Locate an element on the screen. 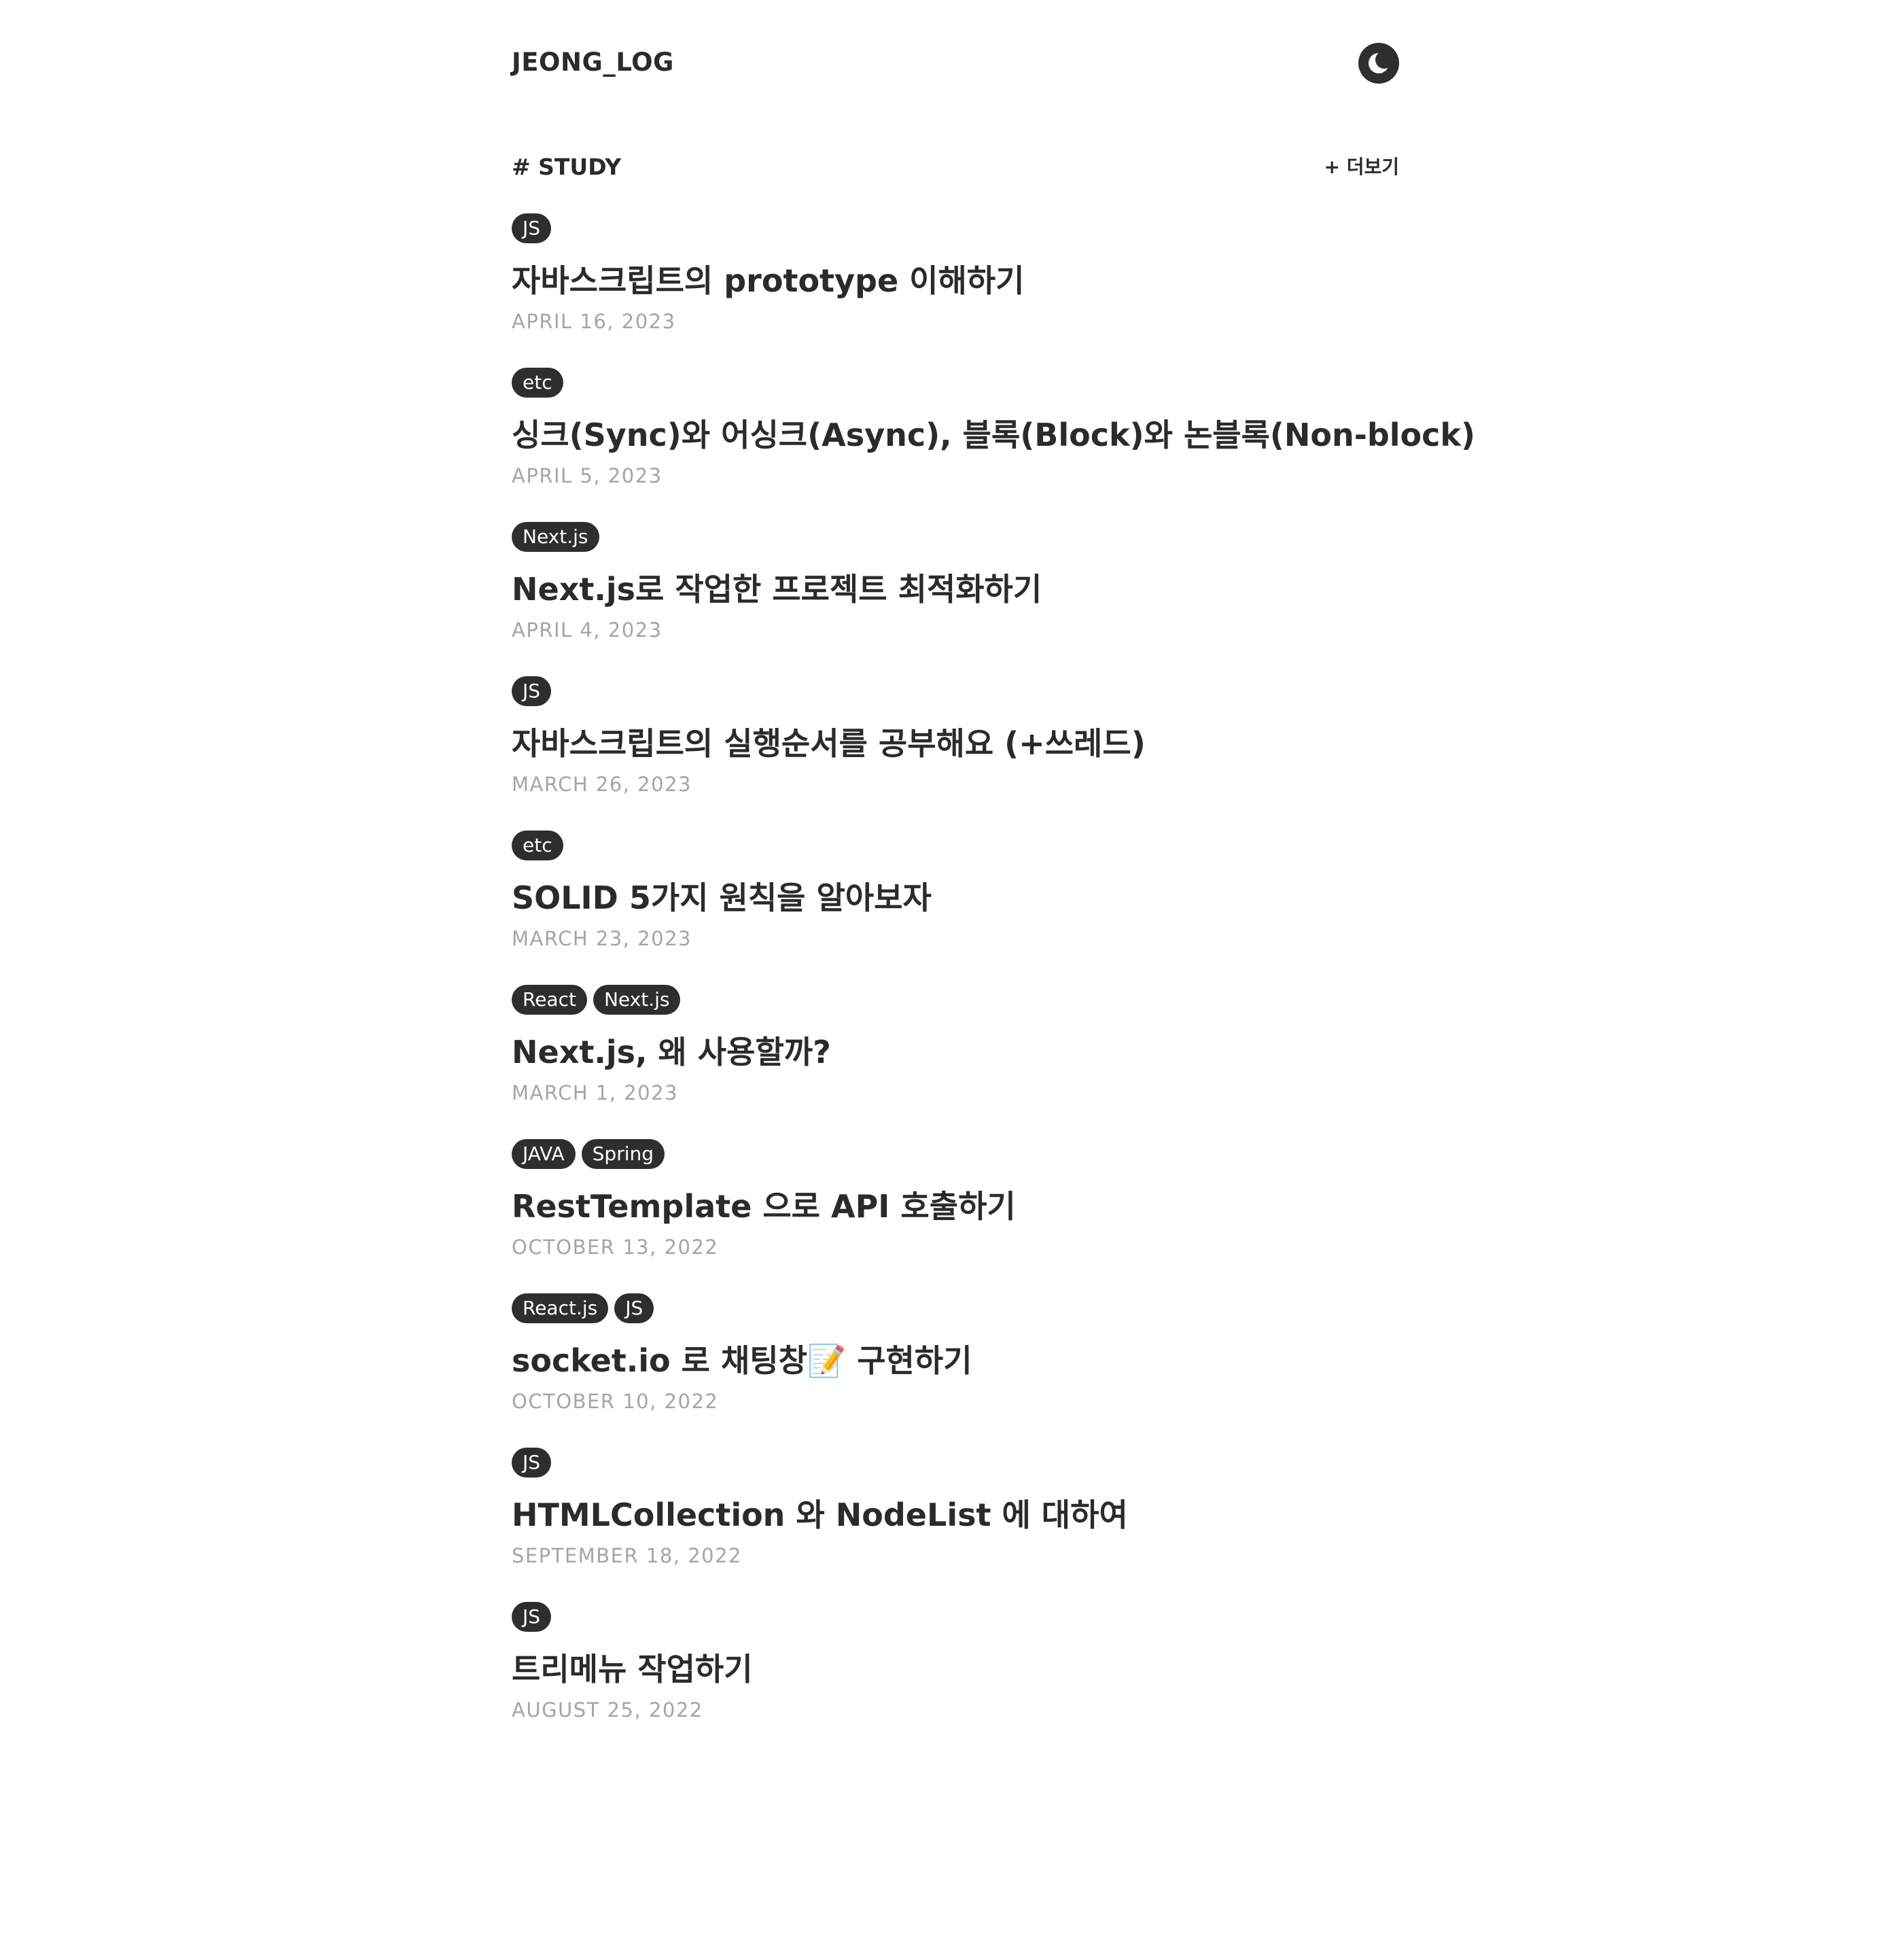 The width and height of the screenshot is (1904, 1956). post-date: APRIL 4, 2023 is located at coordinates (587, 630).